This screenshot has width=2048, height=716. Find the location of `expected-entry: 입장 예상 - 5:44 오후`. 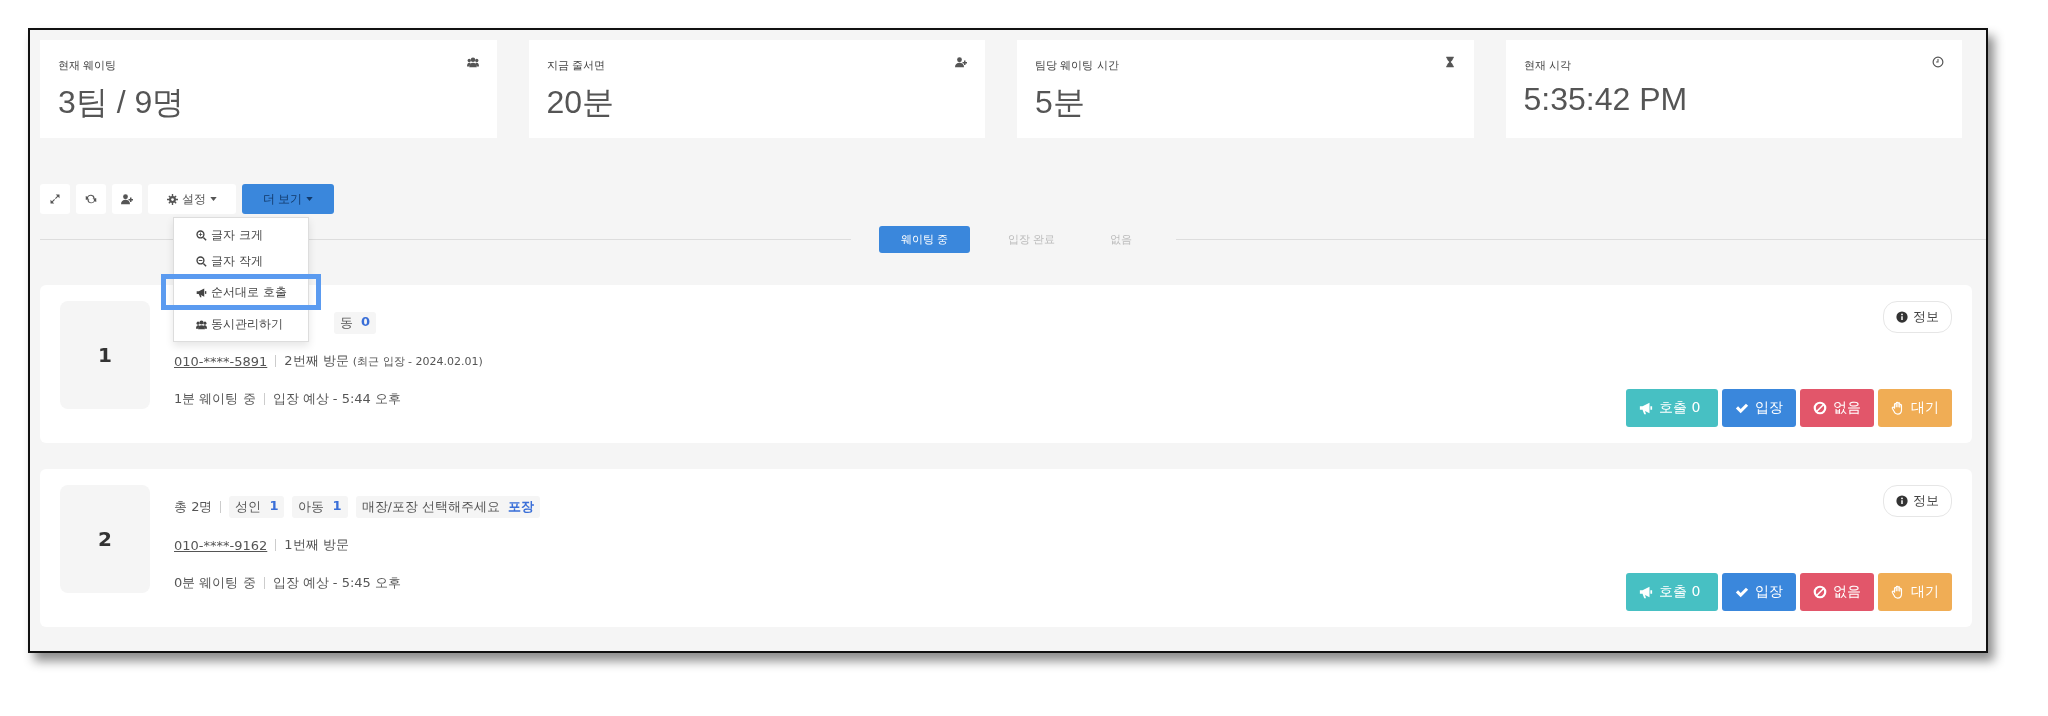

expected-entry: 입장 예상 - 5:44 오후 is located at coordinates (336, 399).